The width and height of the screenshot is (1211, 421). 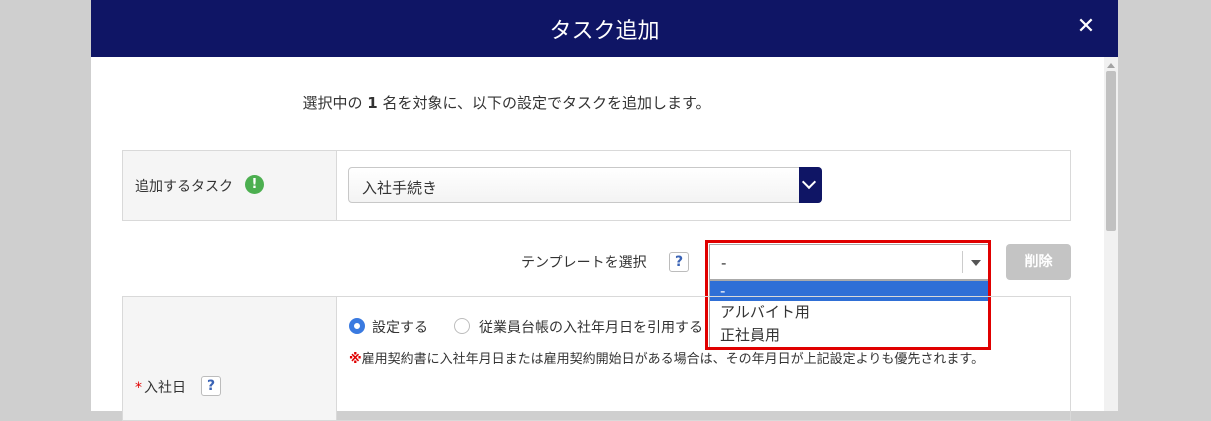 I want to click on template-help-icon: ?, so click(x=679, y=262).